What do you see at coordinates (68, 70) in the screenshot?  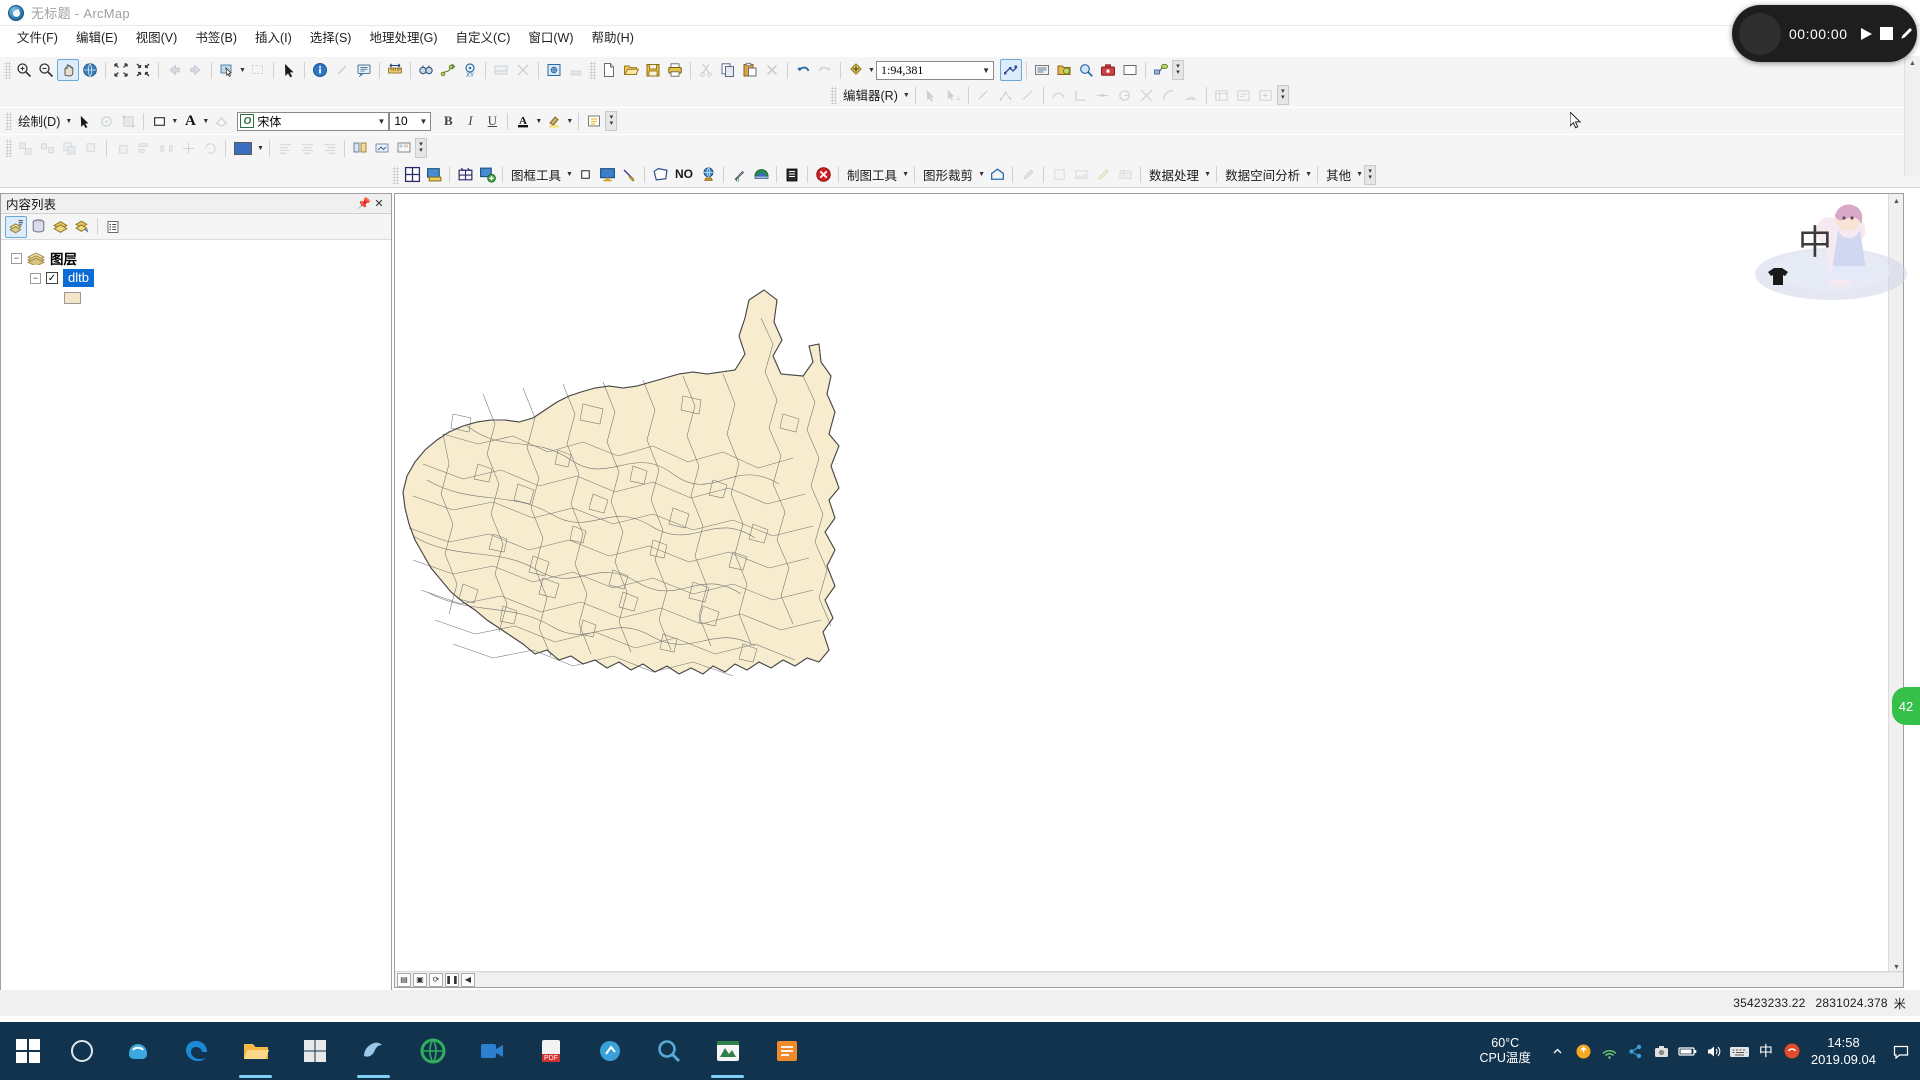 I see `pan-icon` at bounding box center [68, 70].